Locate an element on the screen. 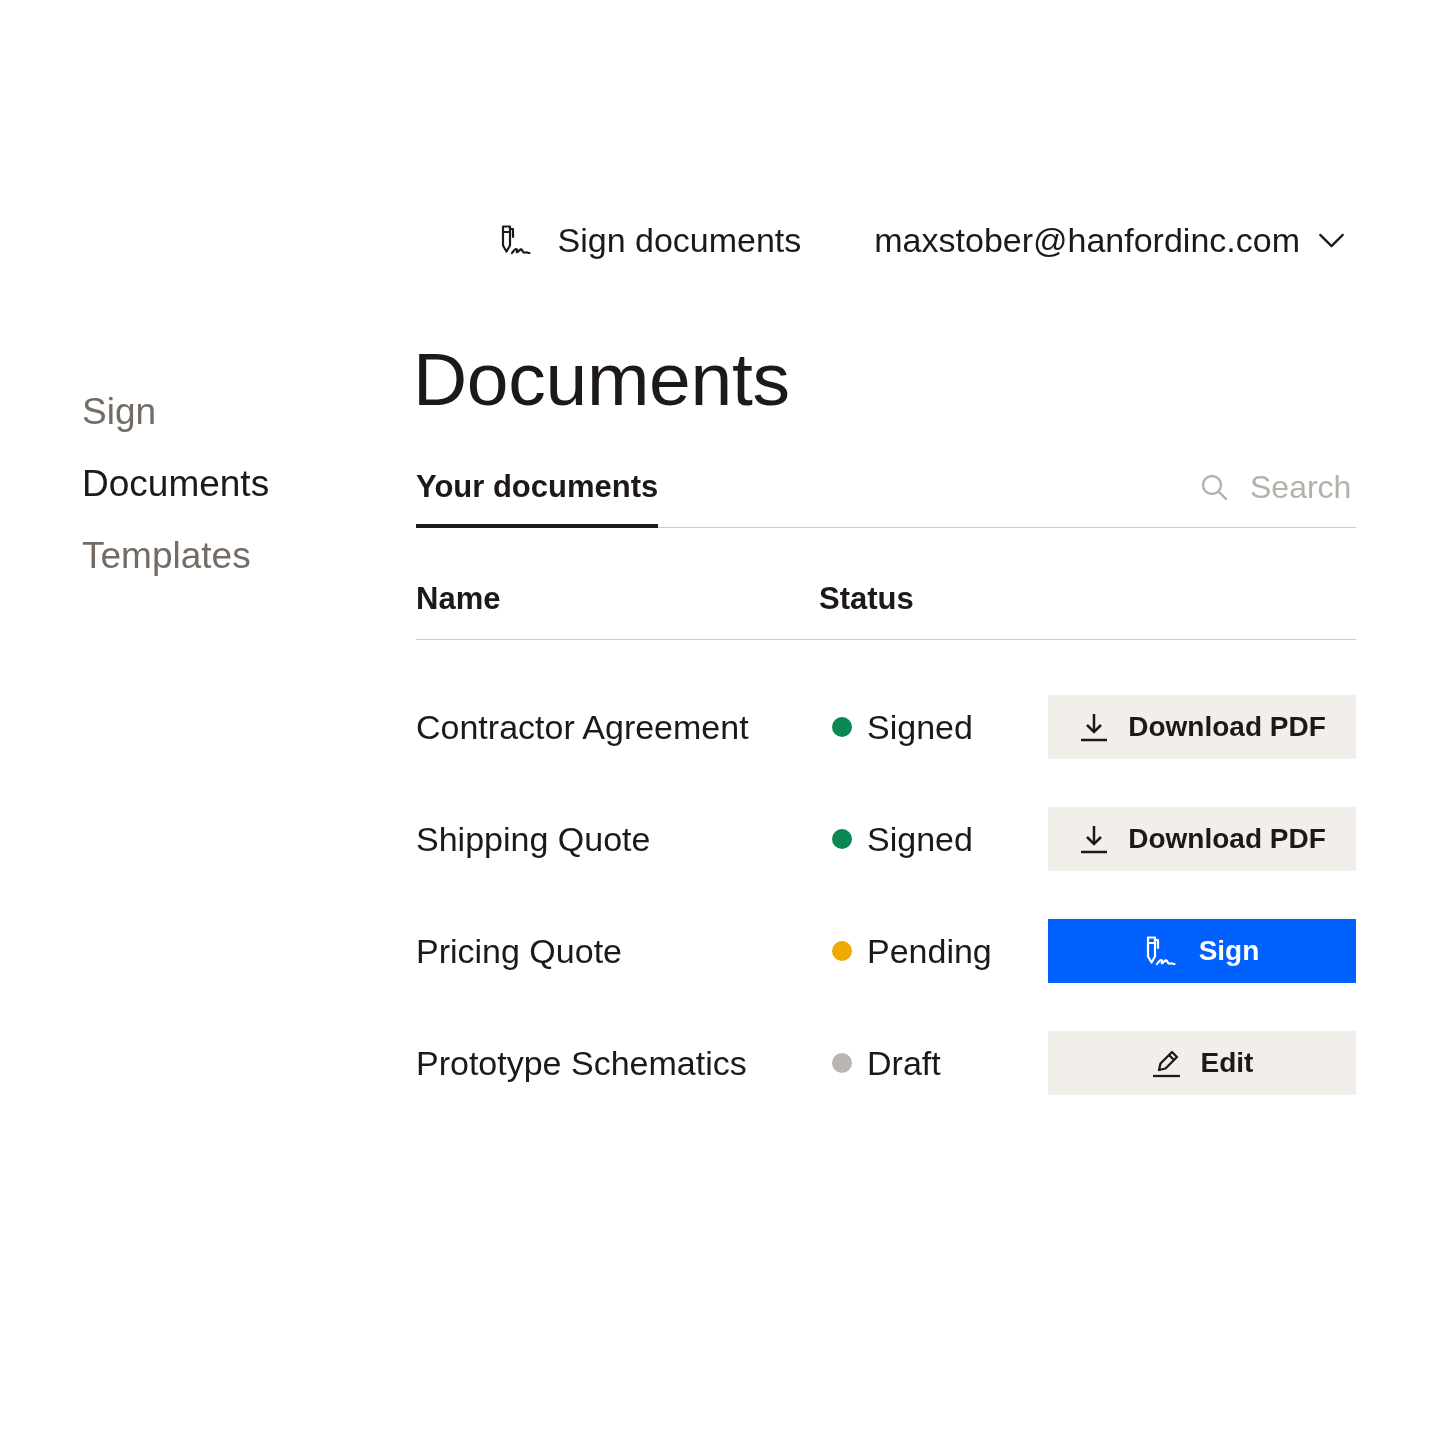  sidebar-nav-link: Templates is located at coordinates (166, 556).